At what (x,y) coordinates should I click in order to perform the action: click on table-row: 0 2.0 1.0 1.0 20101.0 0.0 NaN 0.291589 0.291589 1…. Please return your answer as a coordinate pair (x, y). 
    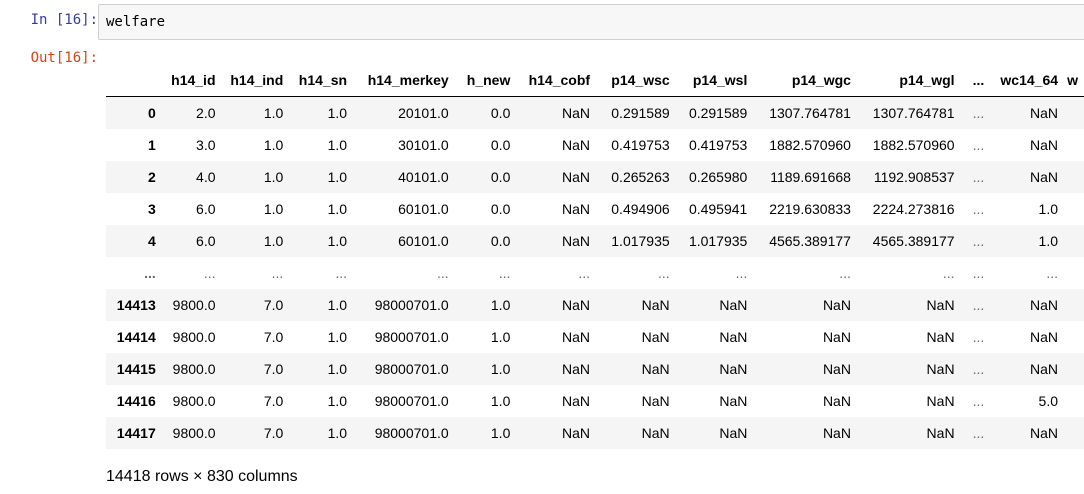
    Looking at the image, I should click on (595, 112).